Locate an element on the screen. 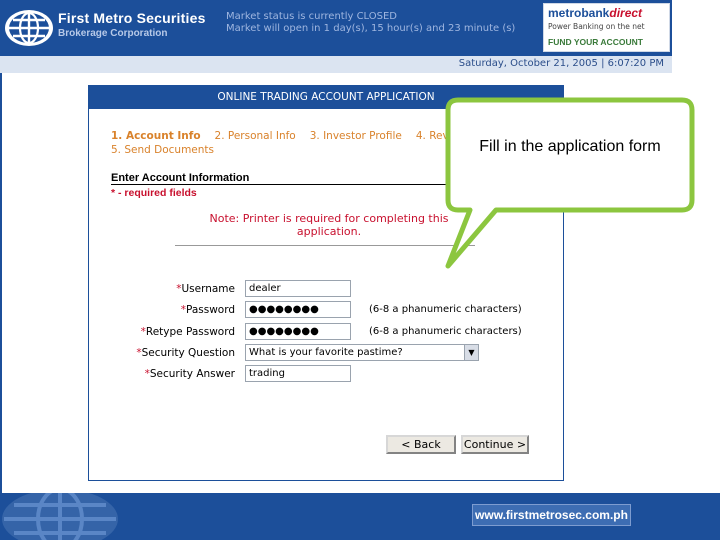  current-datetime: Saturday, October 21, 2005 | 6:07:20 PM is located at coordinates (561, 63).